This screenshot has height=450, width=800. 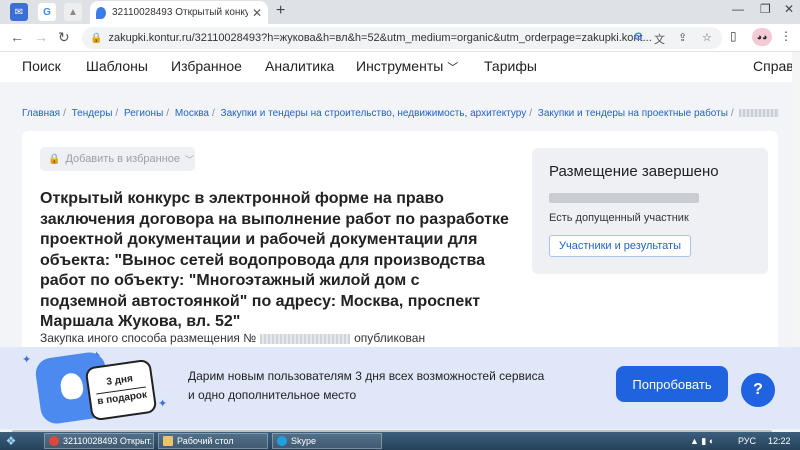 What do you see at coordinates (206, 66) in the screenshot?
I see `nav-favorites: Избранное` at bounding box center [206, 66].